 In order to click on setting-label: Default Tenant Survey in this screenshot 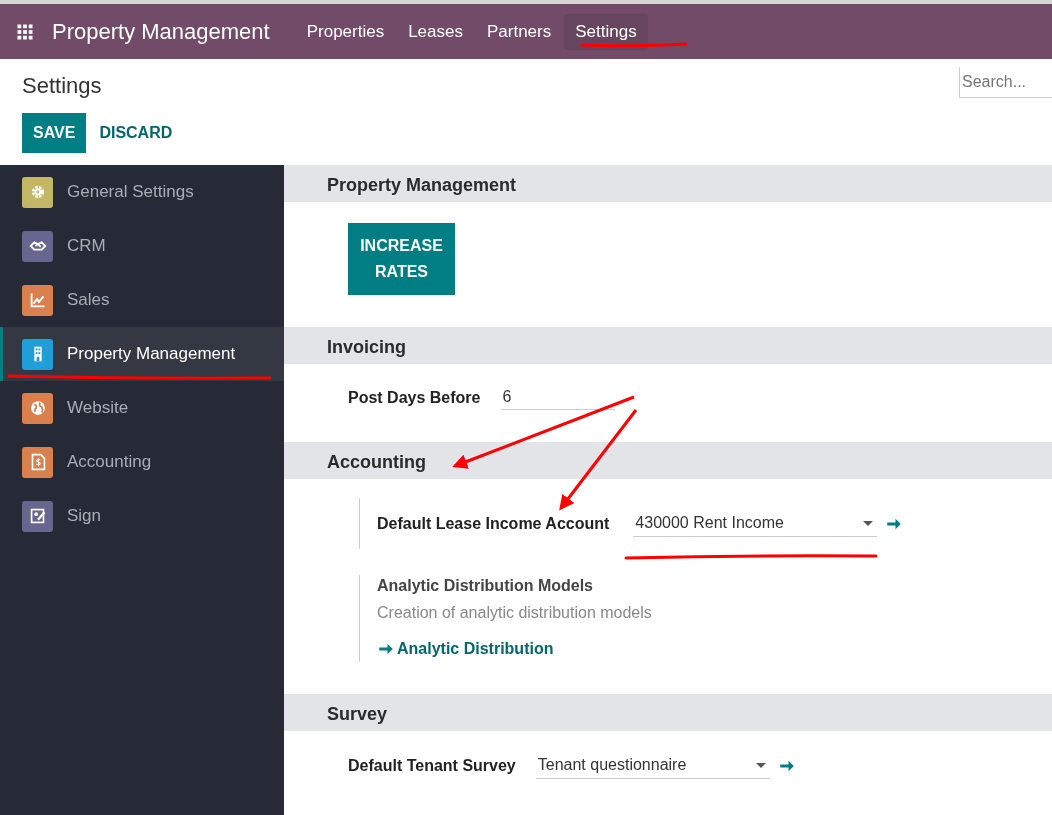, I will do `click(432, 765)`.